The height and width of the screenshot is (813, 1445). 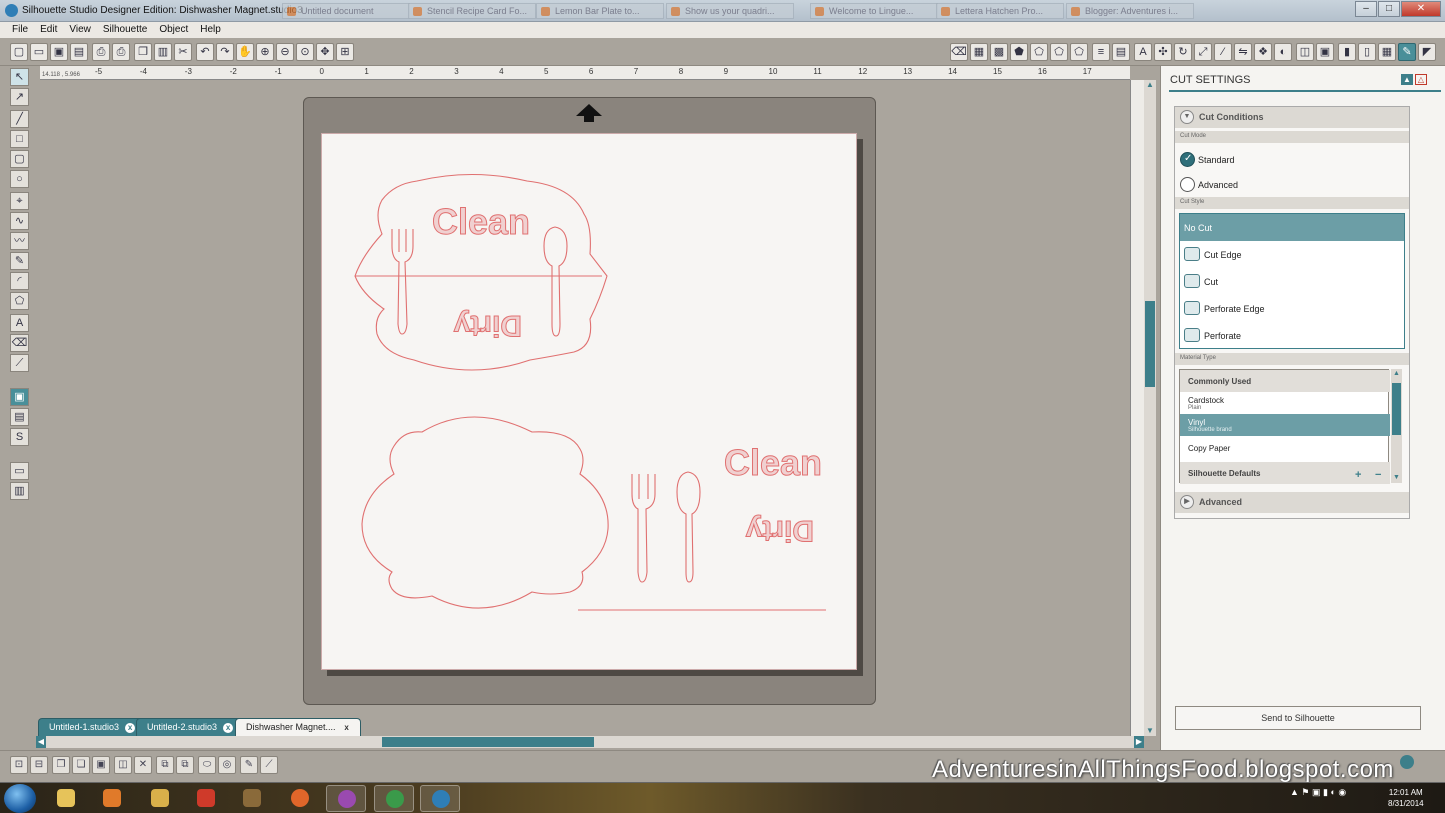 What do you see at coordinates (959, 52) in the screenshot?
I see `eraser-icon: ⌫` at bounding box center [959, 52].